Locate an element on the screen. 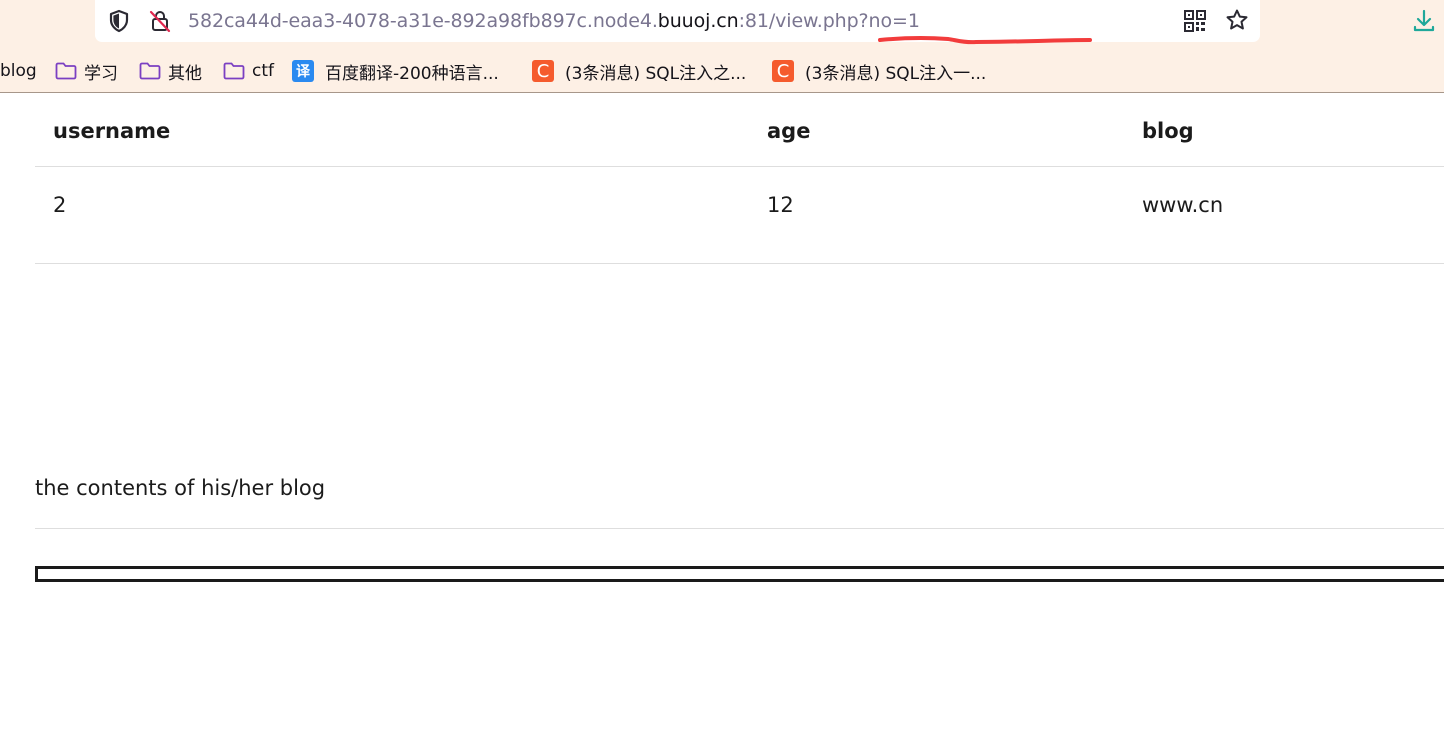 This screenshot has height=755, width=1444. table-row: 2 12 www.cn is located at coordinates (739, 215).